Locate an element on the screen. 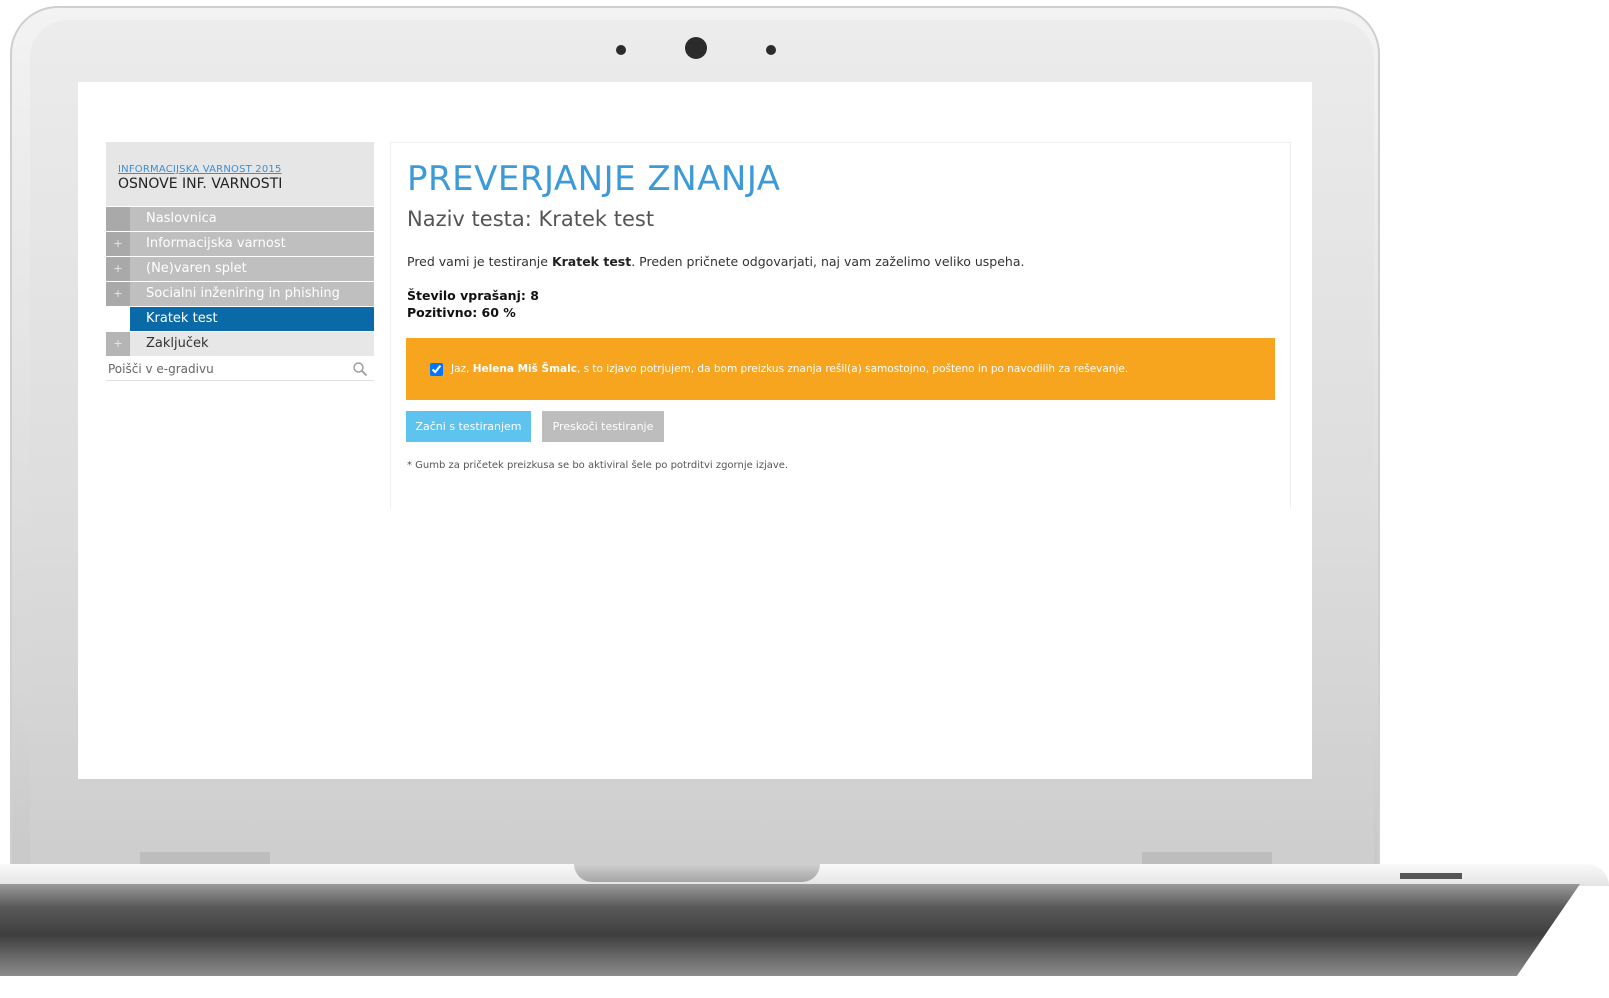  sidebar-item-socialni-inzeniring: + Socialni inženiring in phishing is located at coordinates (240, 294).